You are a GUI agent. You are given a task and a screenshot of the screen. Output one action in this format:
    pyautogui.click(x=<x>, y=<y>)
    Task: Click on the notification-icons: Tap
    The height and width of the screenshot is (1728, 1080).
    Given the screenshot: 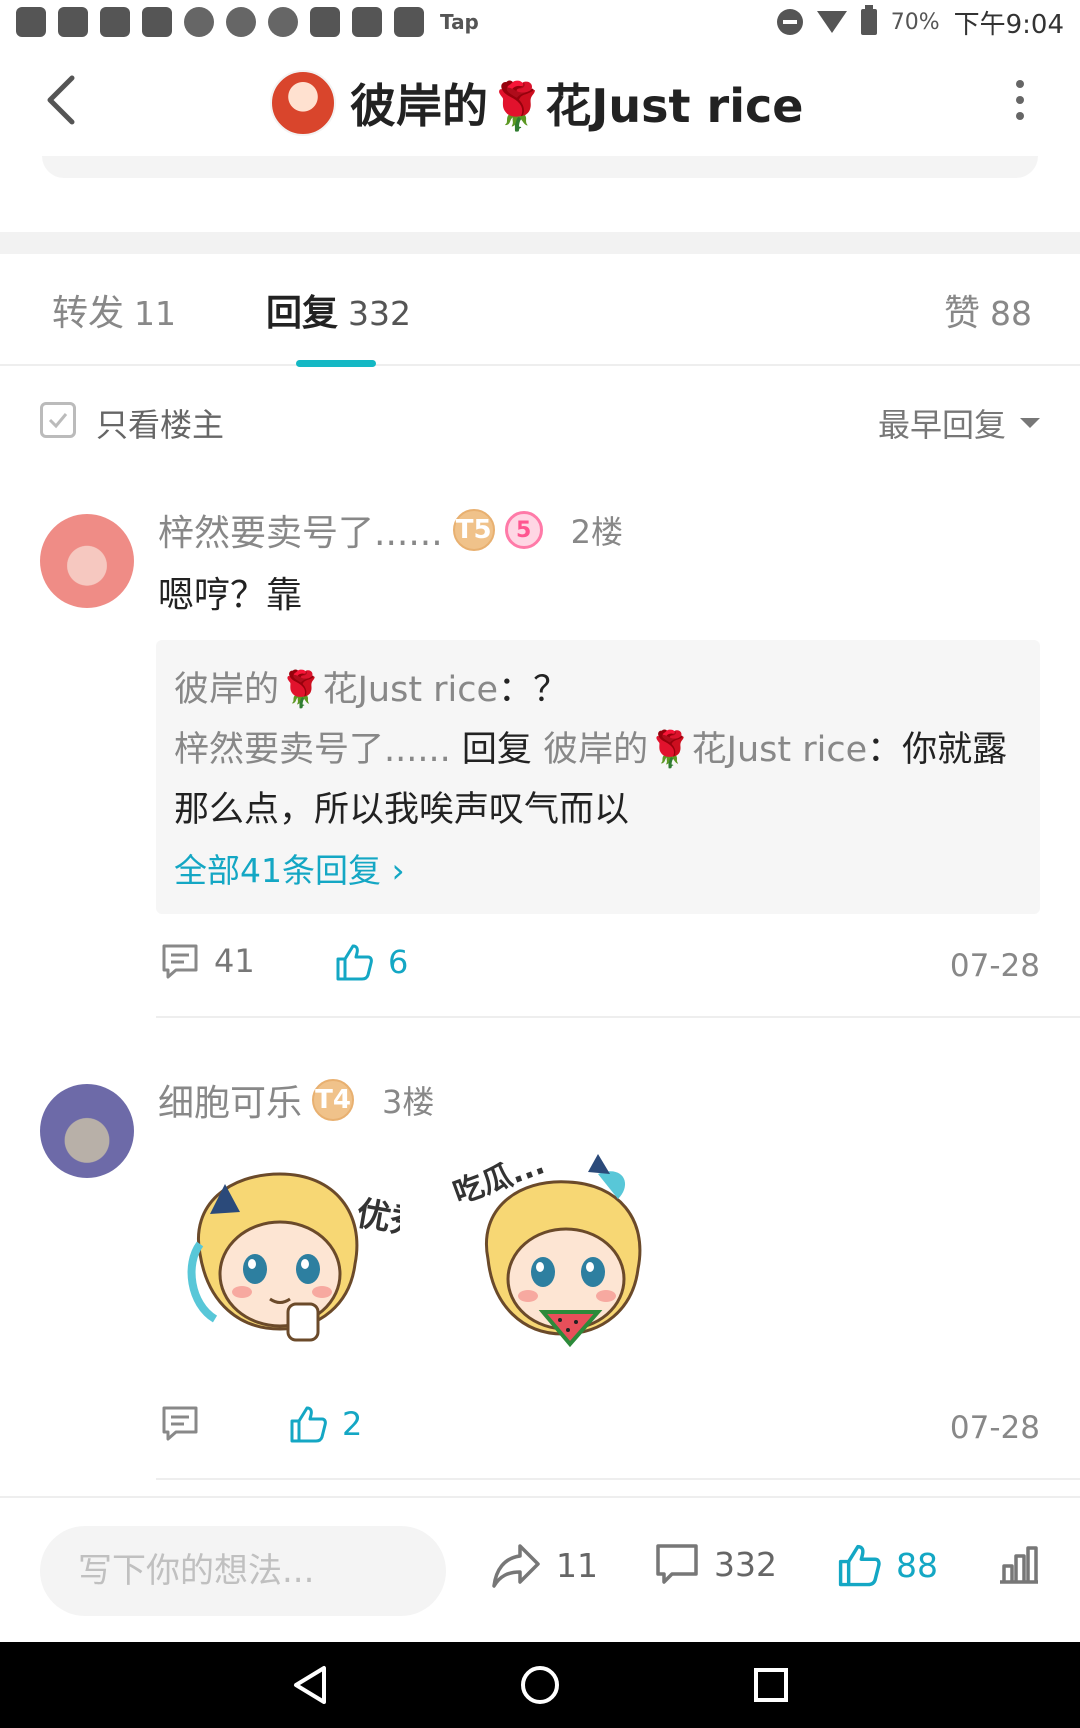 What is the action you would take?
    pyautogui.click(x=247, y=22)
    